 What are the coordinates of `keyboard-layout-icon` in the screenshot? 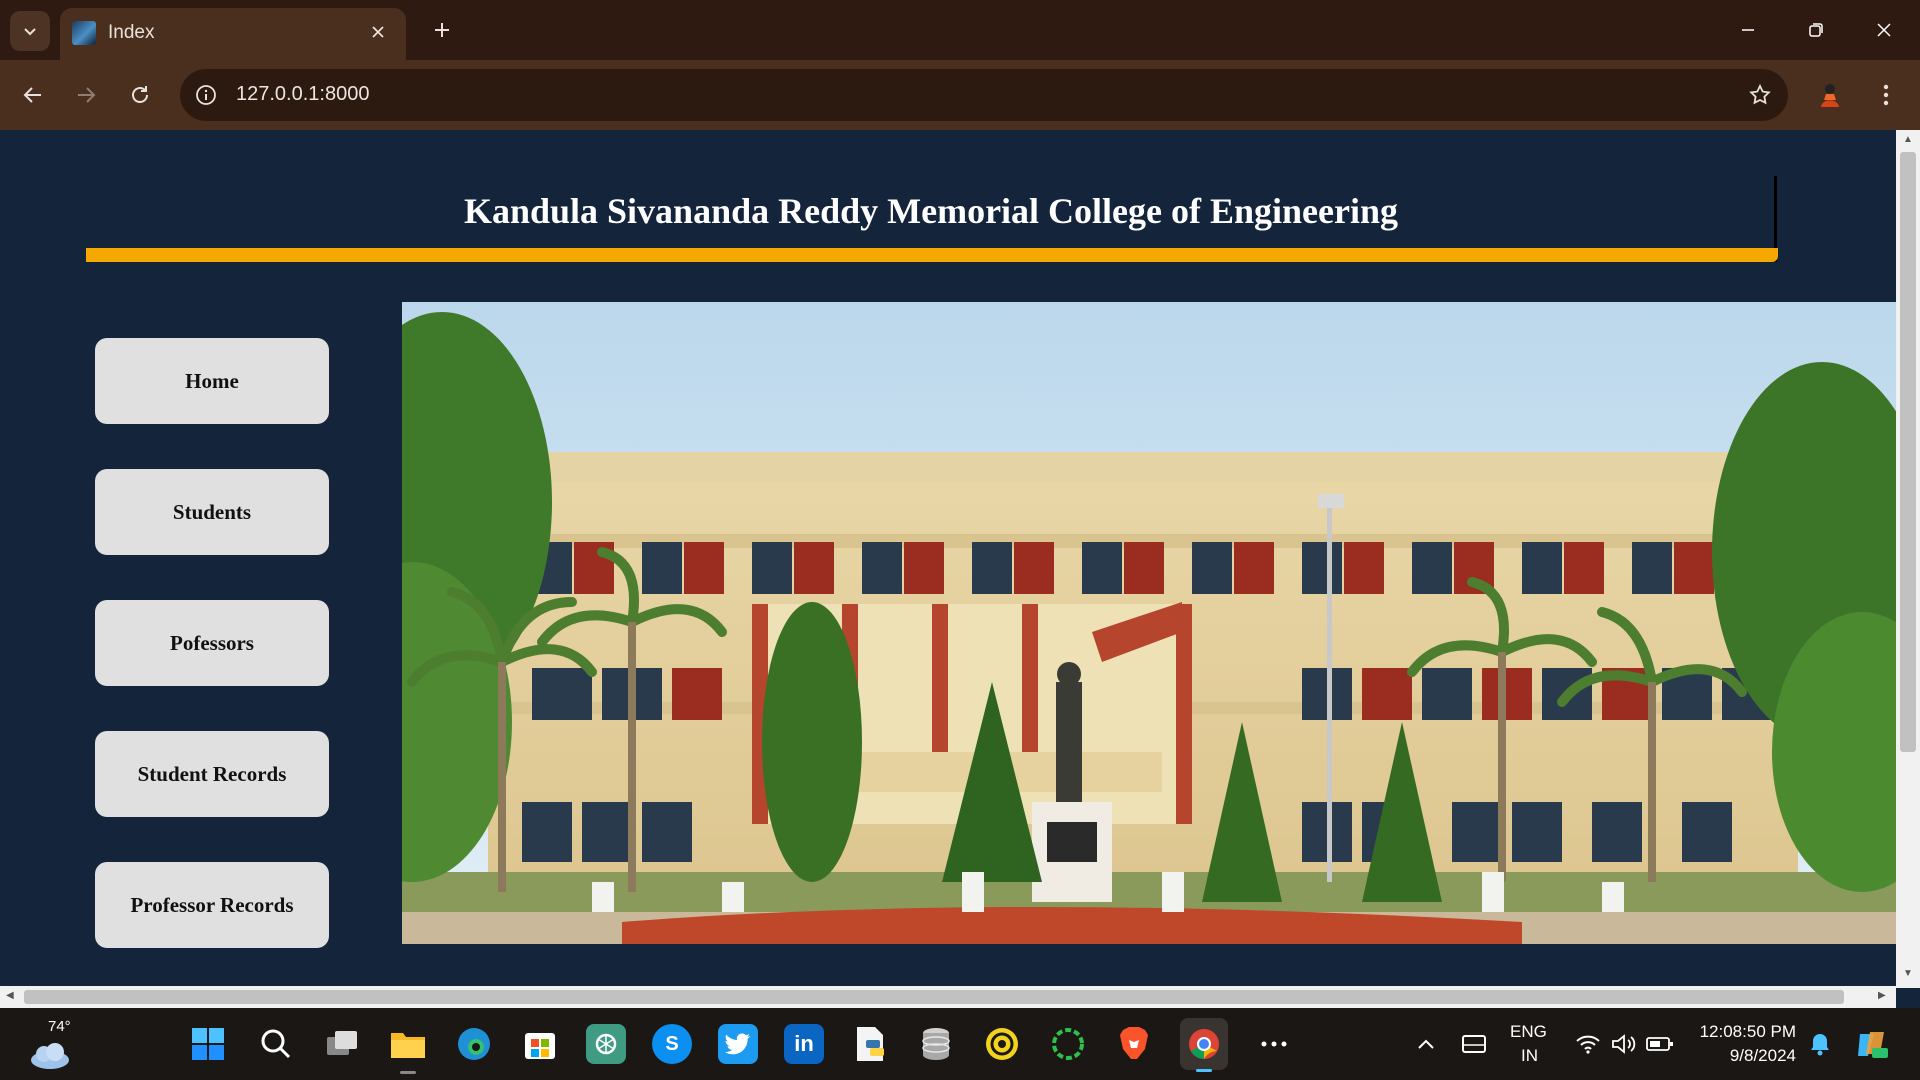 It's located at (1474, 1044).